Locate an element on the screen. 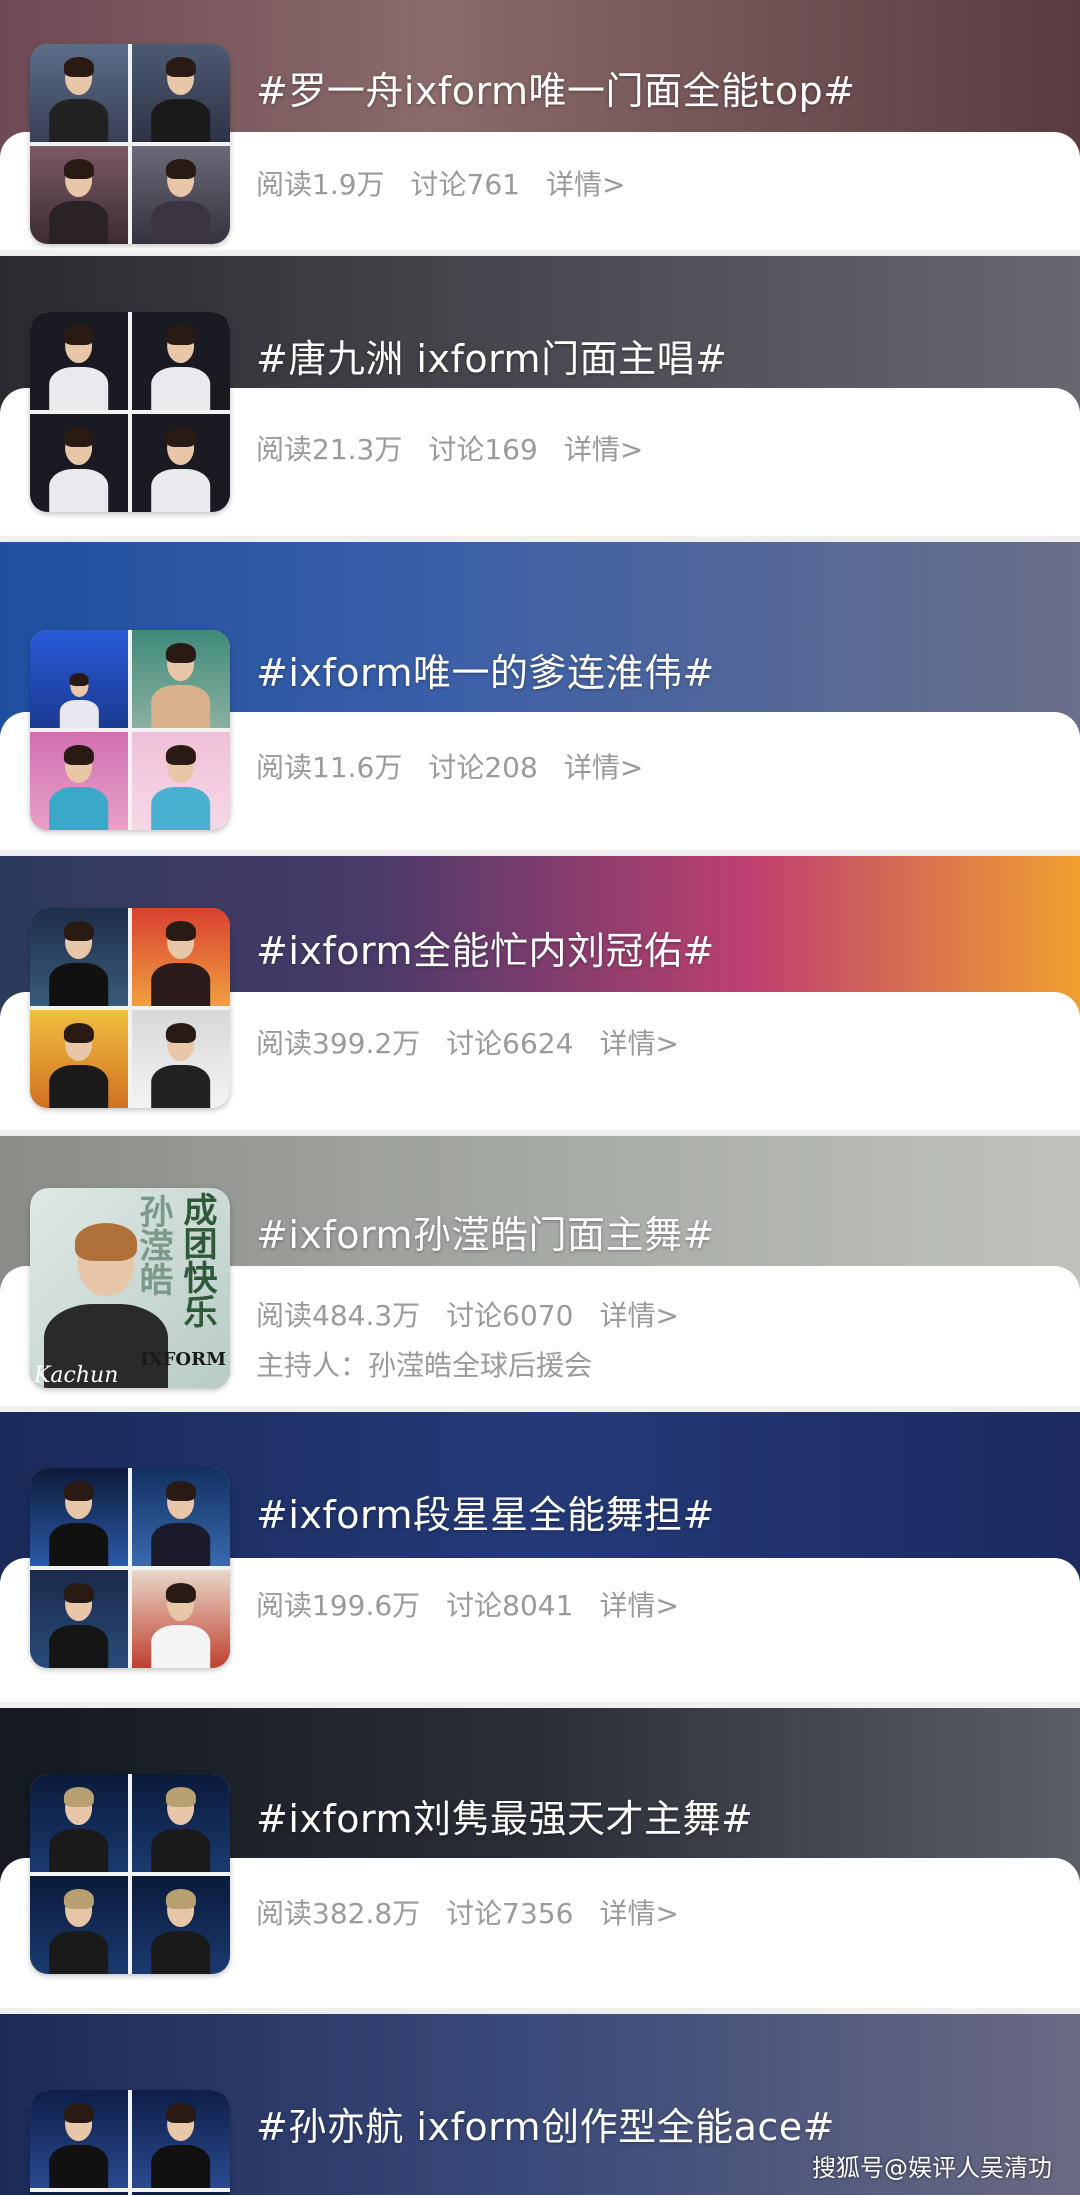  topic-card: #ixform刘隽最强天才主舞# 阅读382.8万 讨论7356 详情> is located at coordinates (540, 1858).